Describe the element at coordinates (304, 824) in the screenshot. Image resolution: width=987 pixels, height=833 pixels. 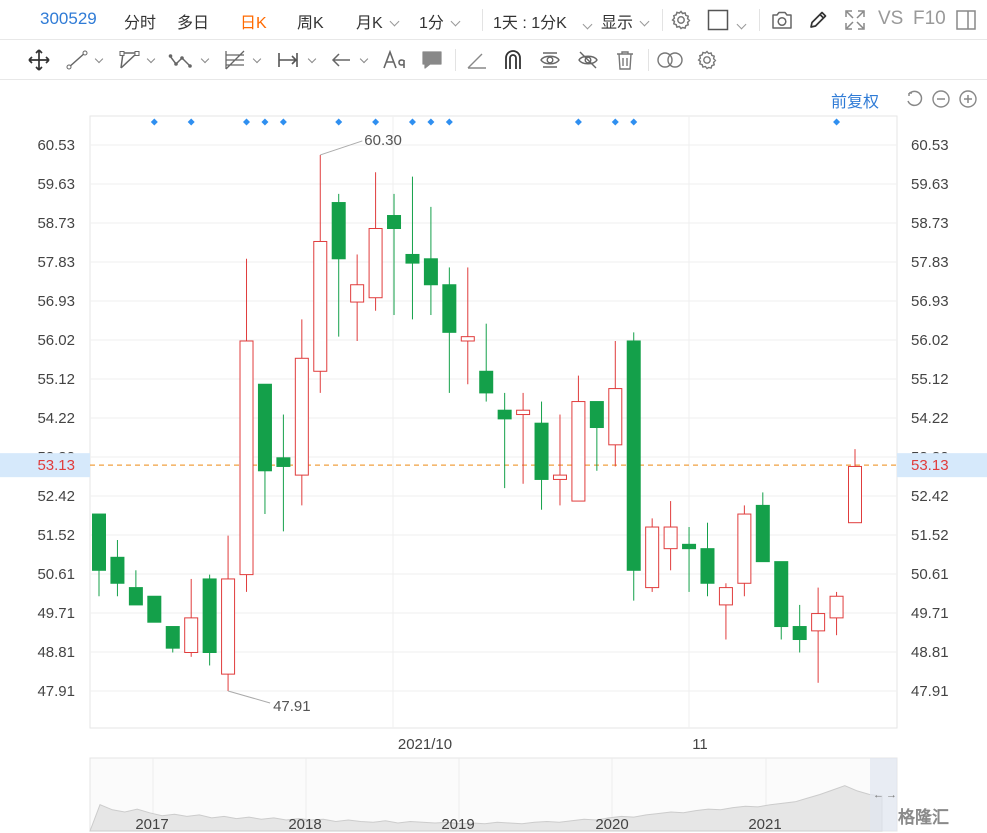
I see `navigator-year-label: 2018` at that location.